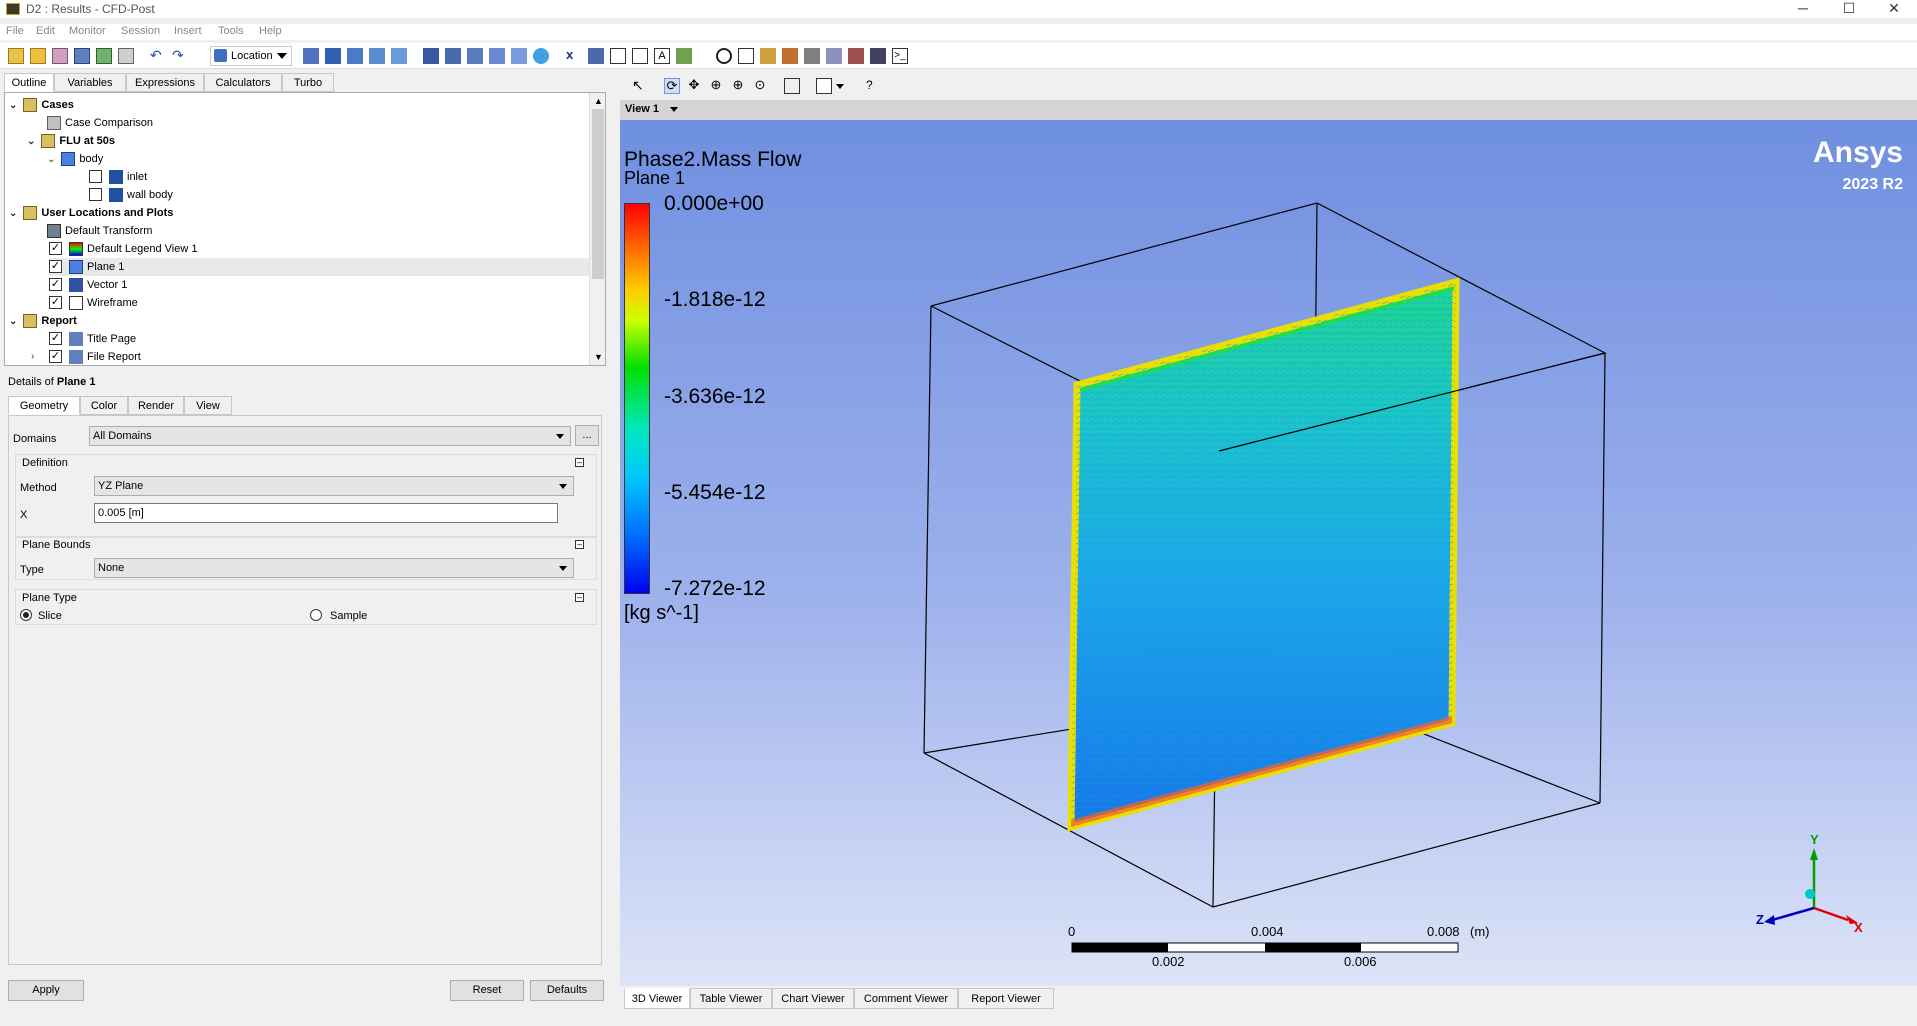  What do you see at coordinates (738, 86) in the screenshot?
I see `zoom-box-icon: ⊕` at bounding box center [738, 86].